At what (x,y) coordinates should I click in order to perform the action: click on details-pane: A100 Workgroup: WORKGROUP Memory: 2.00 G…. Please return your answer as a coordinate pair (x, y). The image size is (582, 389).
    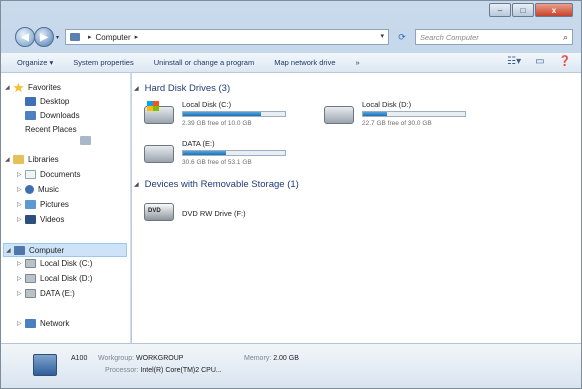
    Looking at the image, I should click on (291, 365).